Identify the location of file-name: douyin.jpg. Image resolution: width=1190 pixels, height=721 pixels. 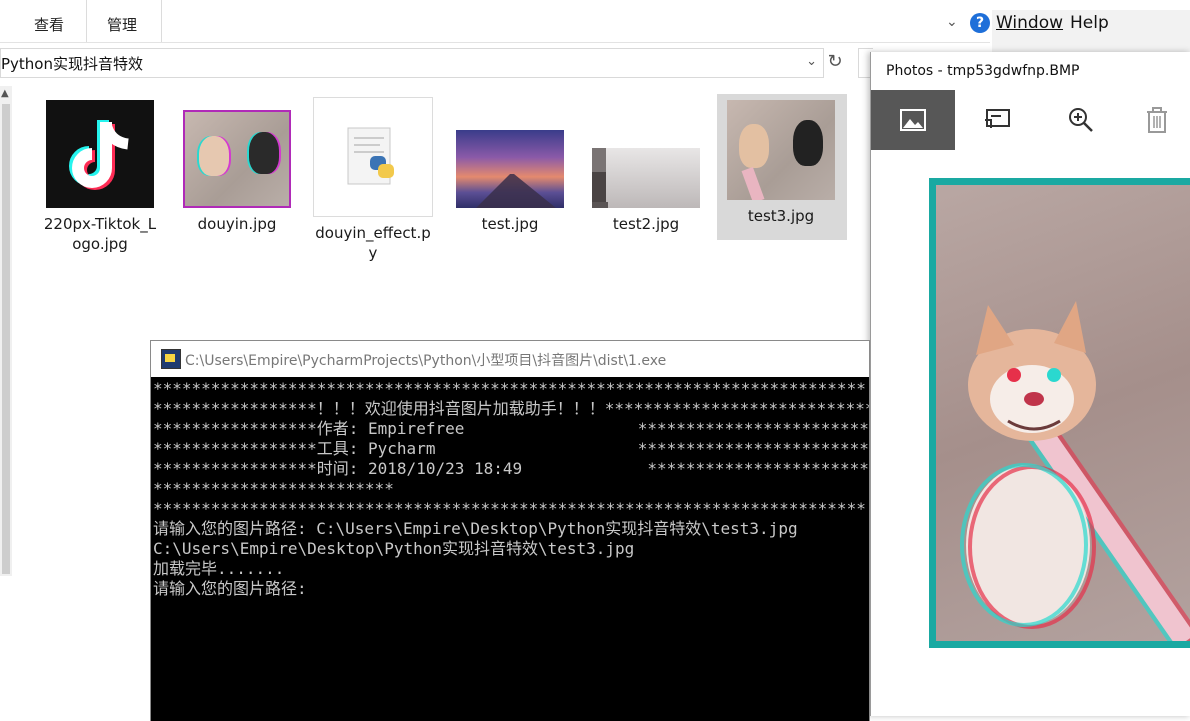
(237, 224).